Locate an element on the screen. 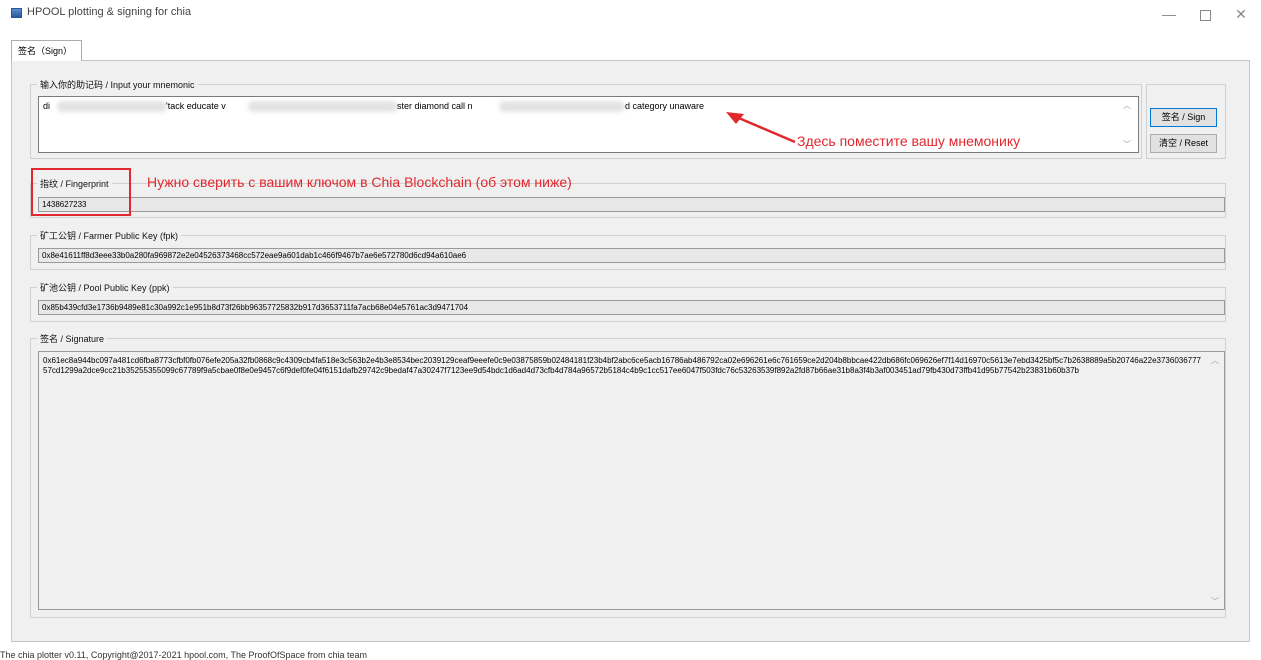 This screenshot has height=660, width=1261. close-button: ✕ is located at coordinates (1241, 14).